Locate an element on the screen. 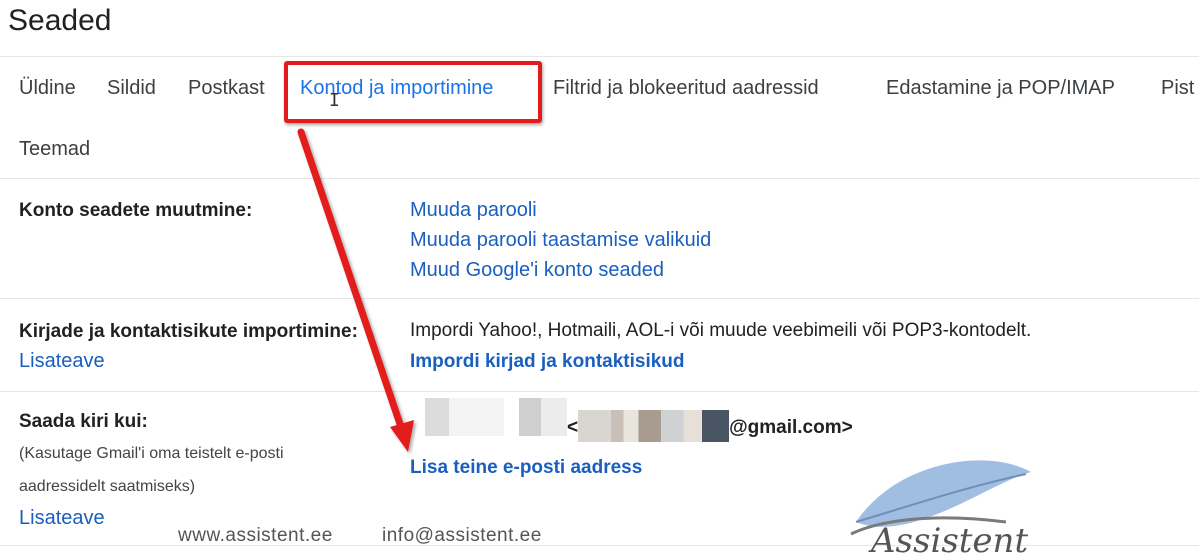  send-as-email: < @gmail.com> is located at coordinates (710, 426).